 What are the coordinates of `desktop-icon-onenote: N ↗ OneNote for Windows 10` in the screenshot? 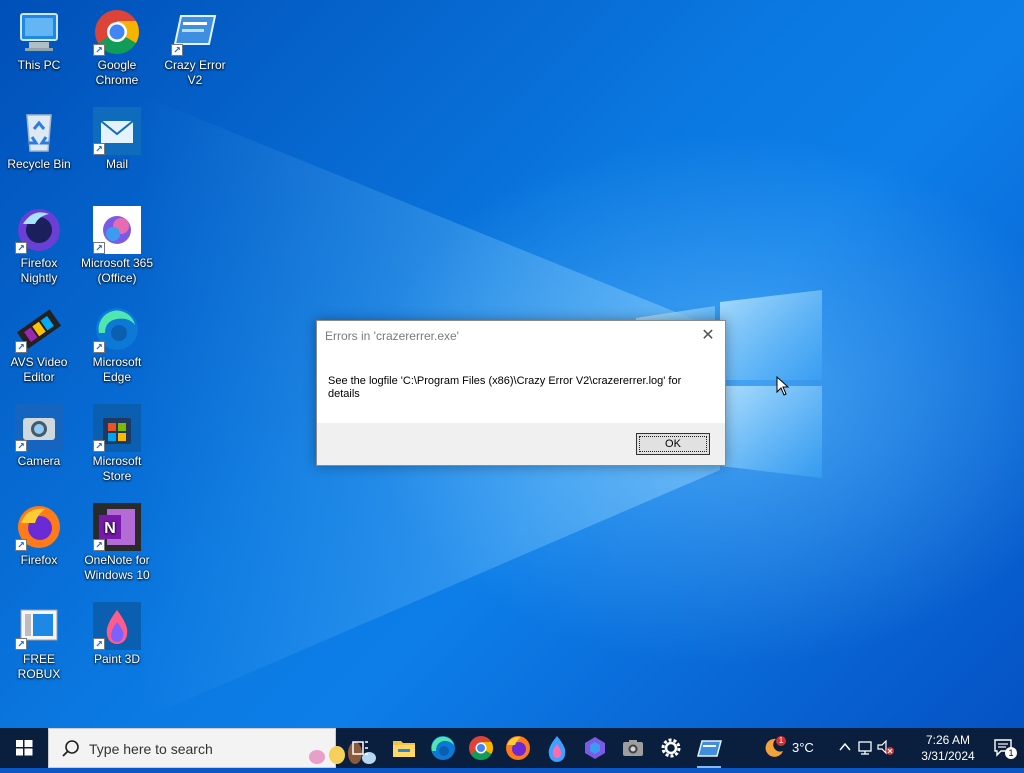 It's located at (117, 543).